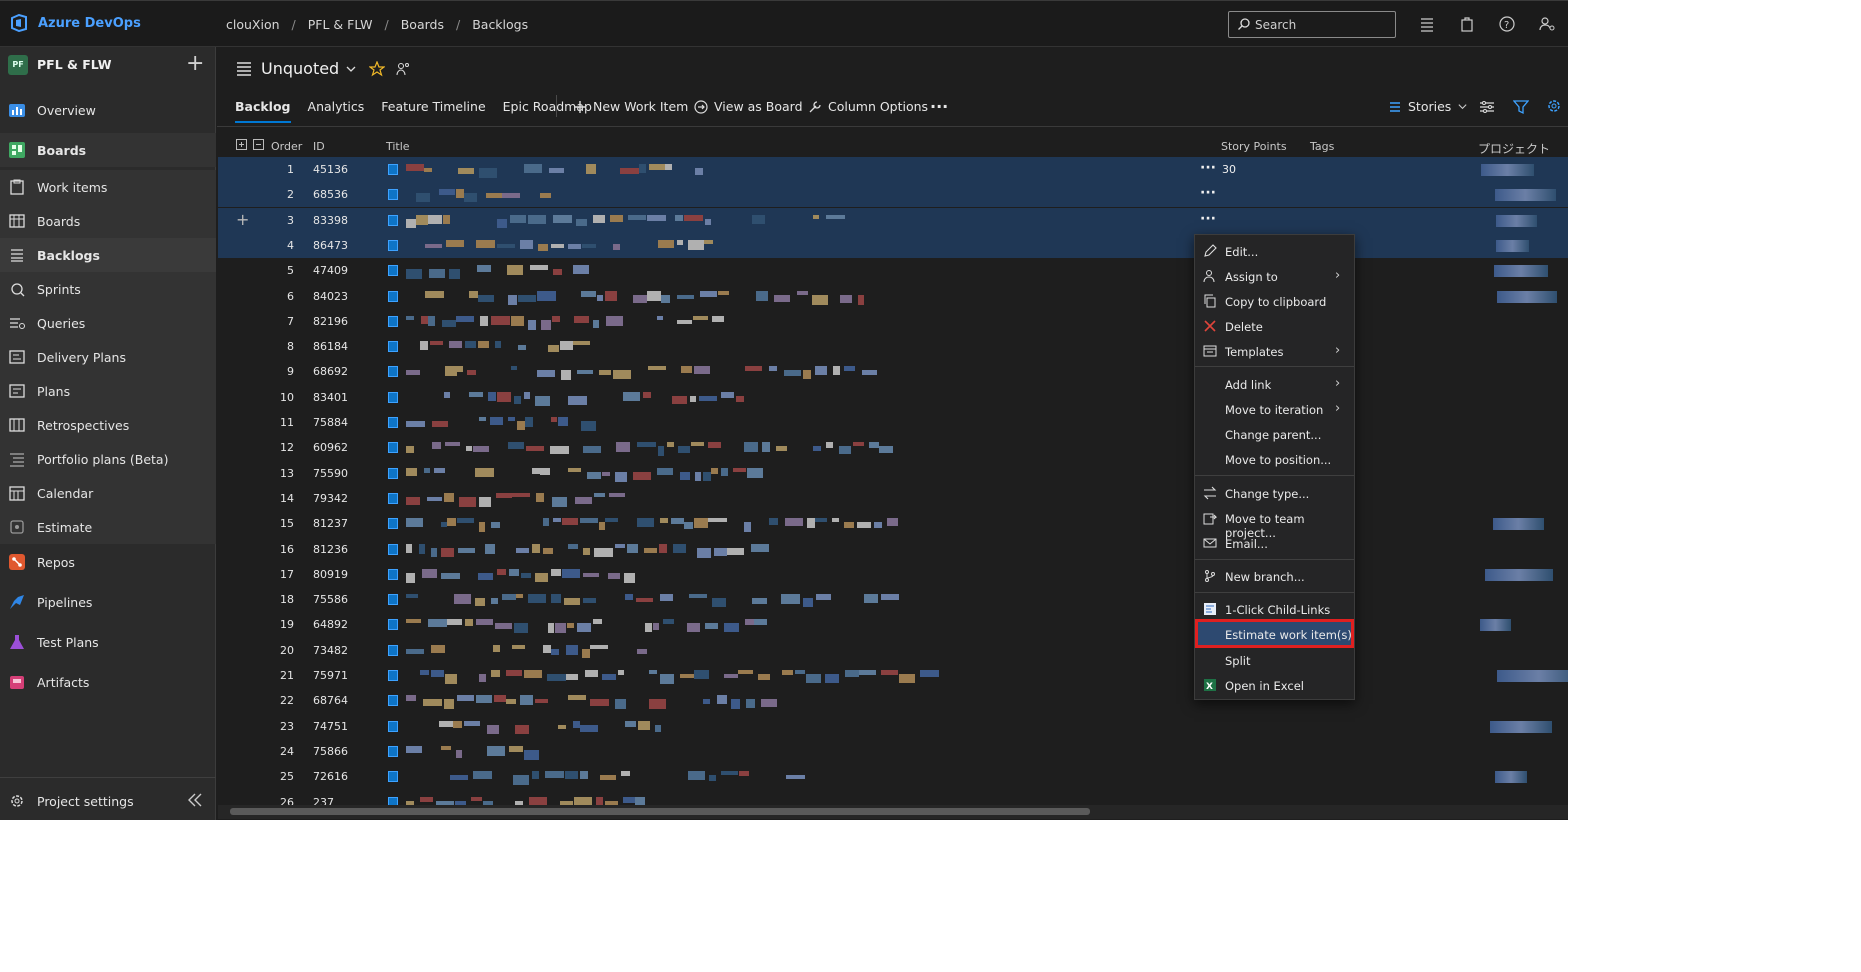 The height and width of the screenshot is (972, 1861). I want to click on row-id: 75884, so click(330, 422).